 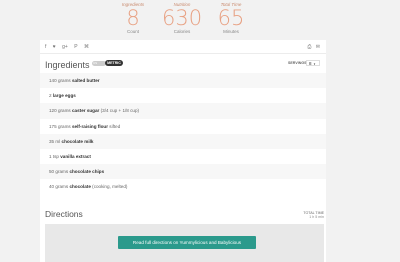 I want to click on metric-button: METRIC, so click(x=114, y=63).